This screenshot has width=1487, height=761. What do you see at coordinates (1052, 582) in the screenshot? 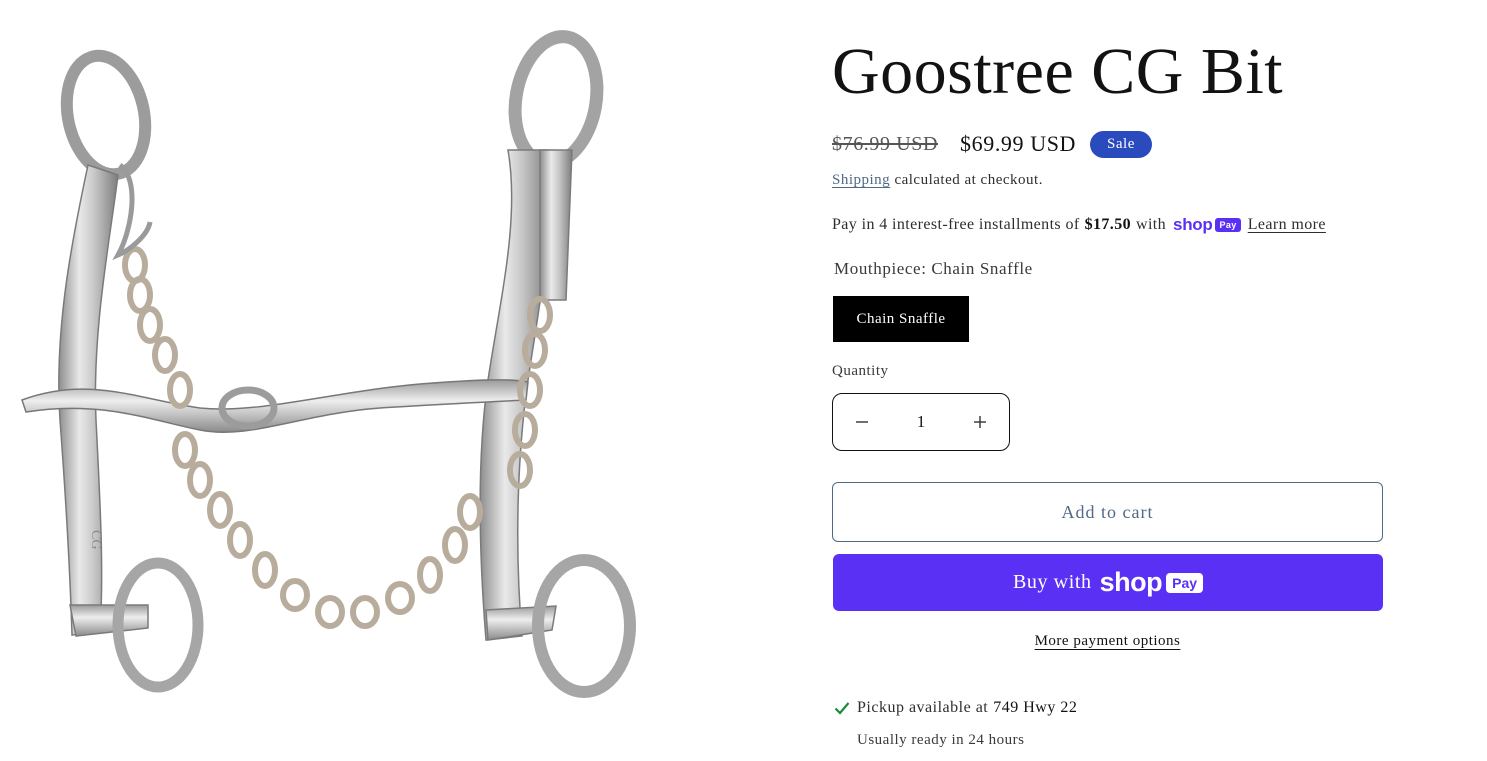
I see `buy-with-label: Buy with` at bounding box center [1052, 582].